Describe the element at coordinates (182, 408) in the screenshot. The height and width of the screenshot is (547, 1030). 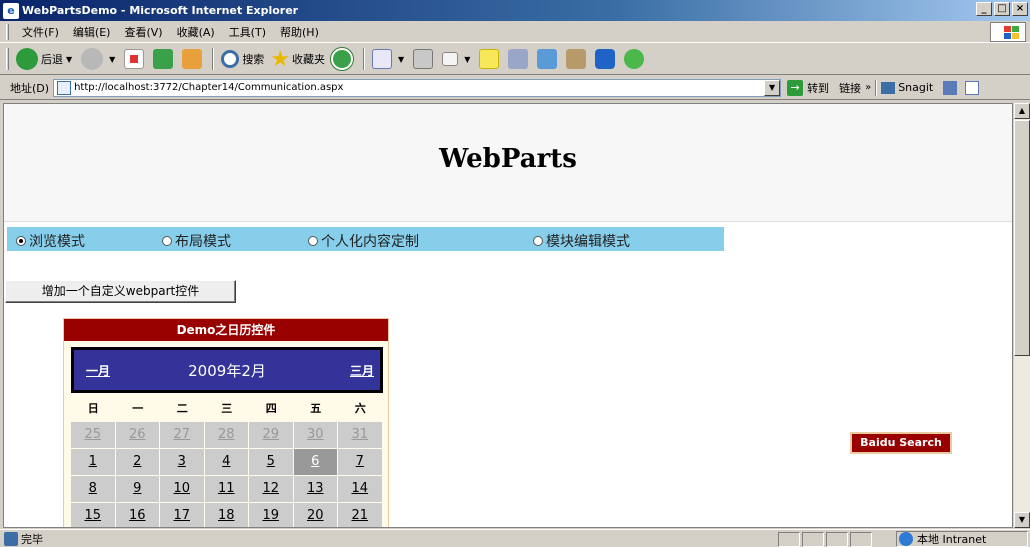
I see `weekday-tue: 二` at that location.